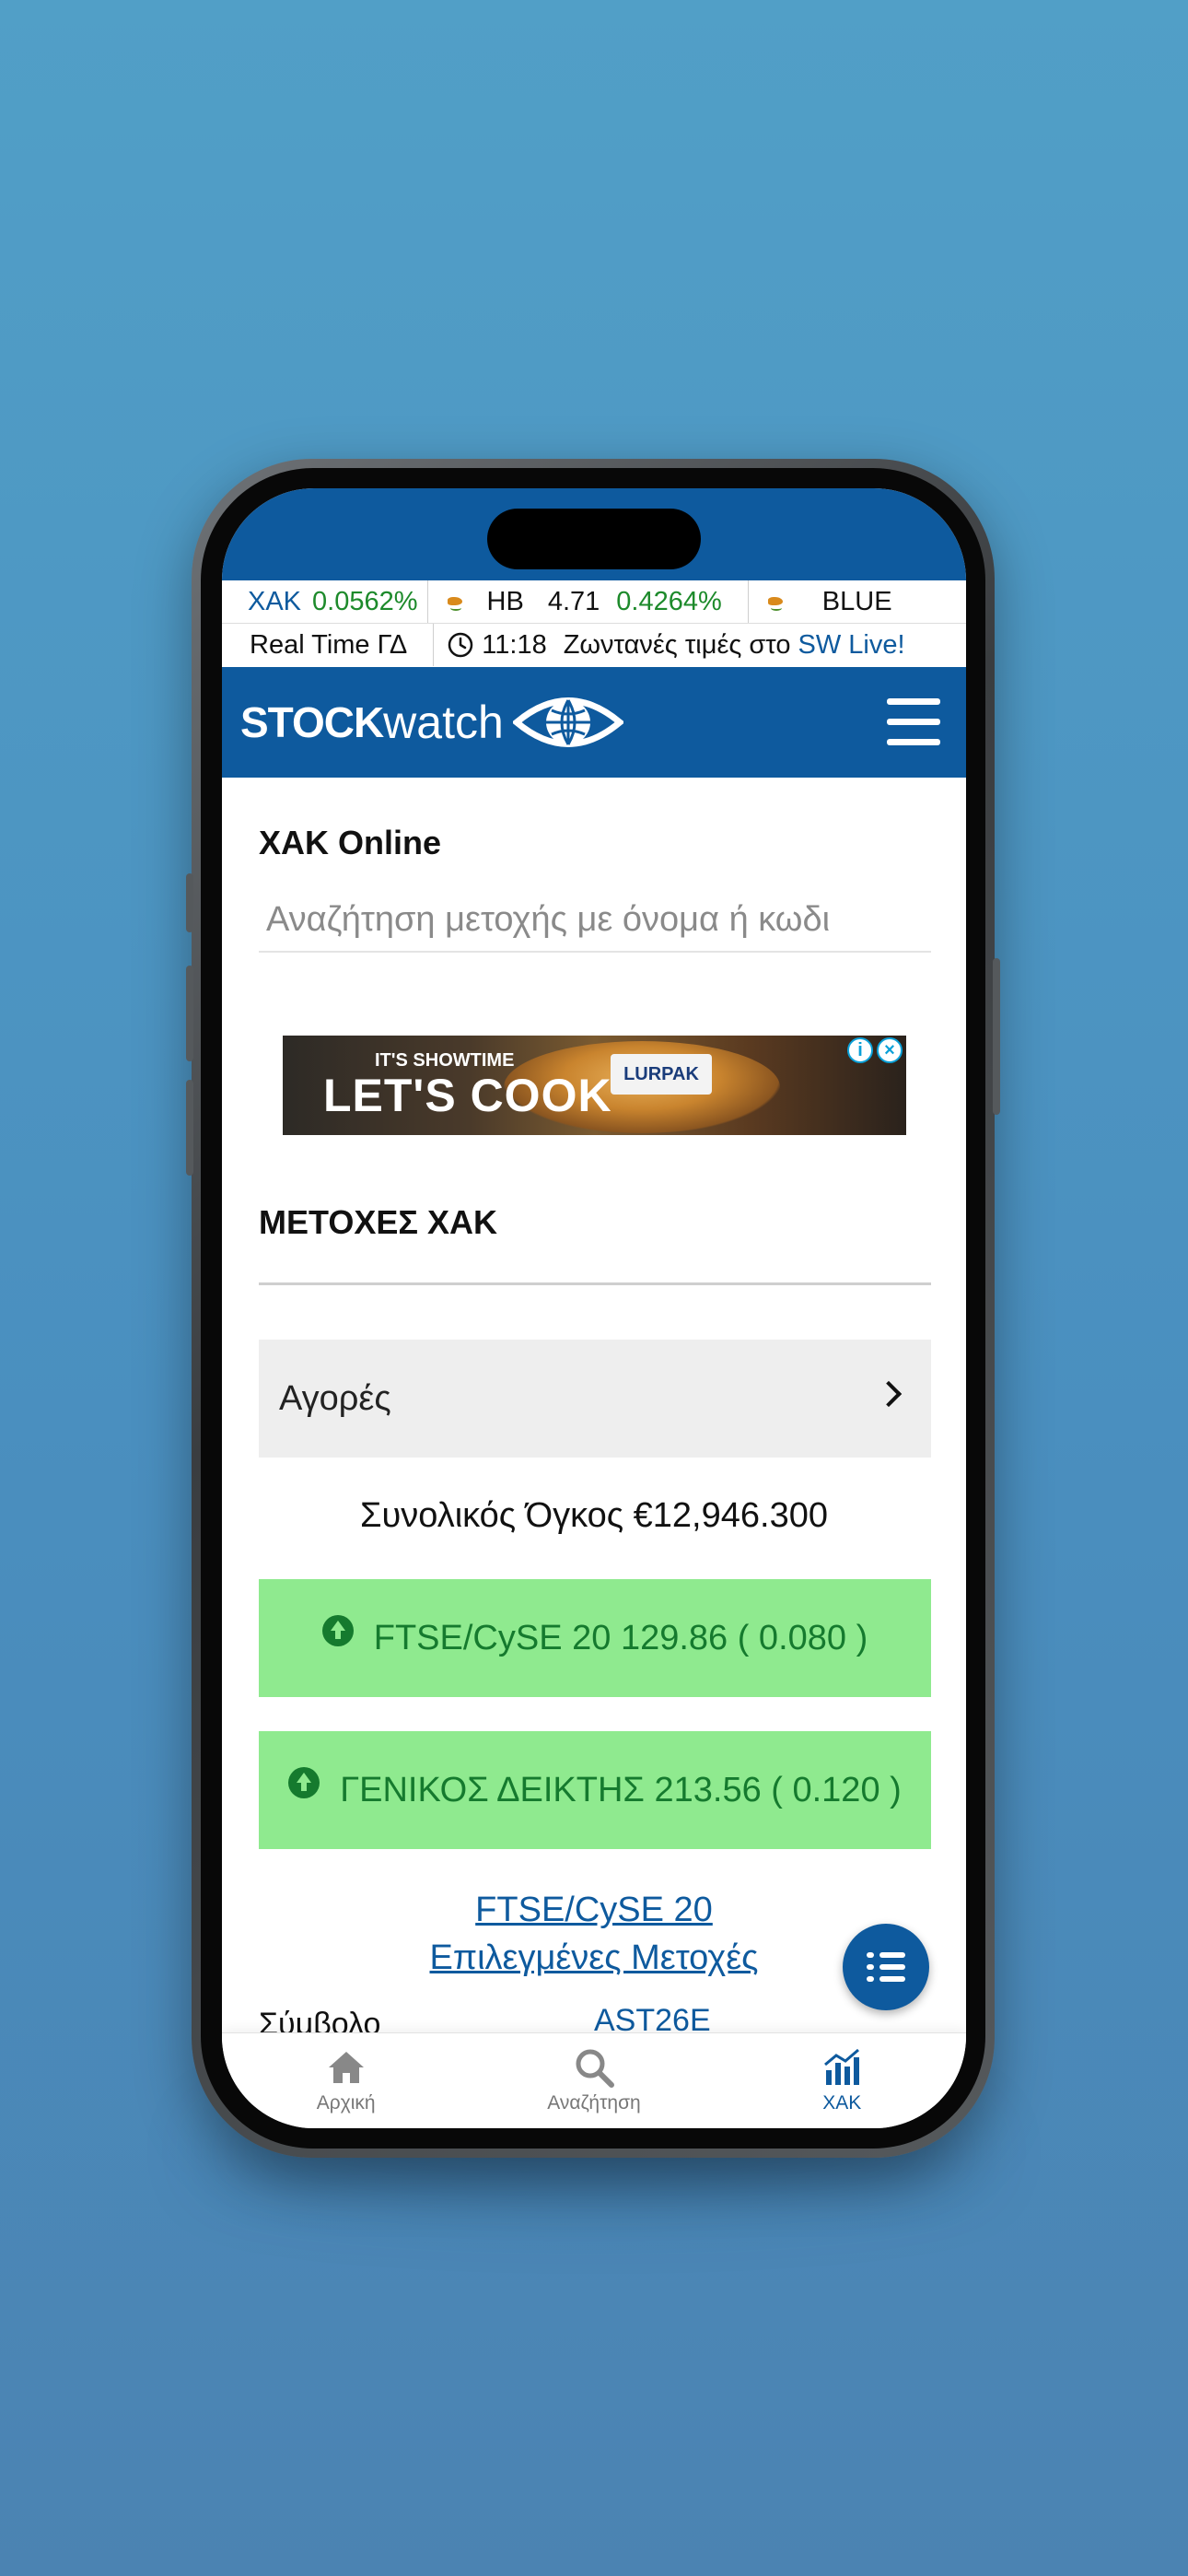  What do you see at coordinates (860, 1050) in the screenshot?
I see `ad-info-icon: i` at bounding box center [860, 1050].